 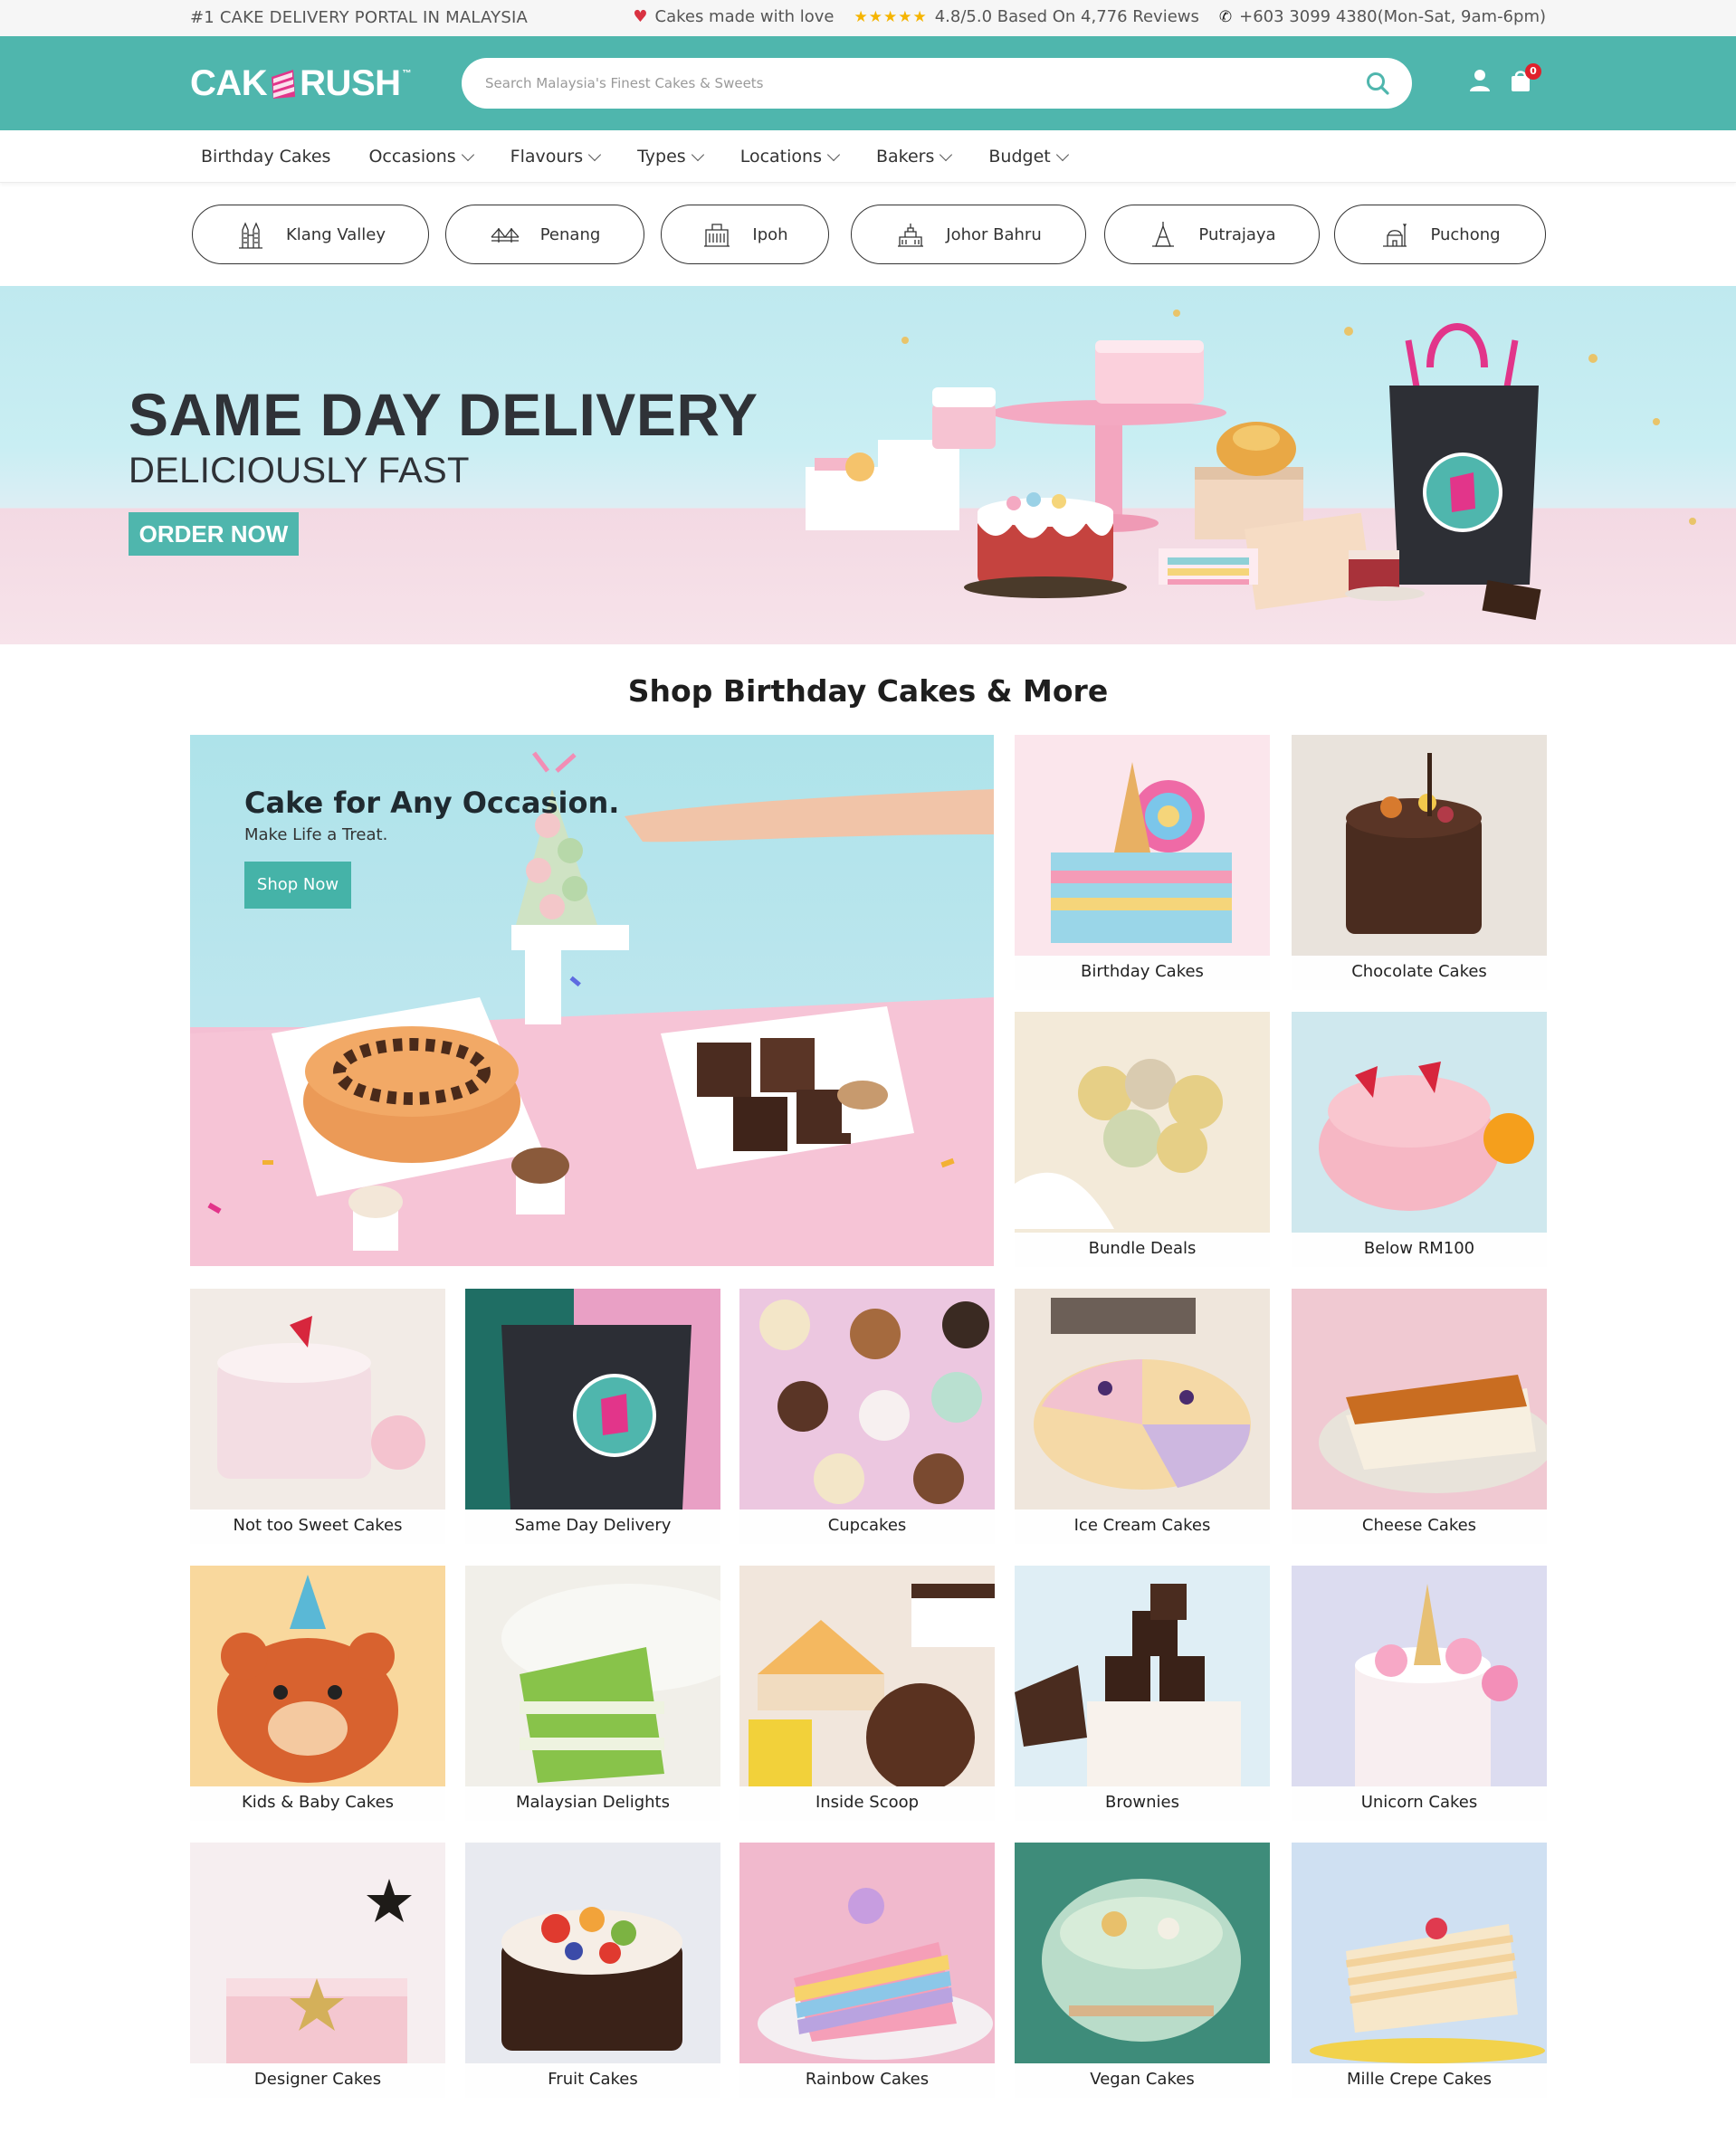 I want to click on location-label: Puchong, so click(x=1465, y=234).